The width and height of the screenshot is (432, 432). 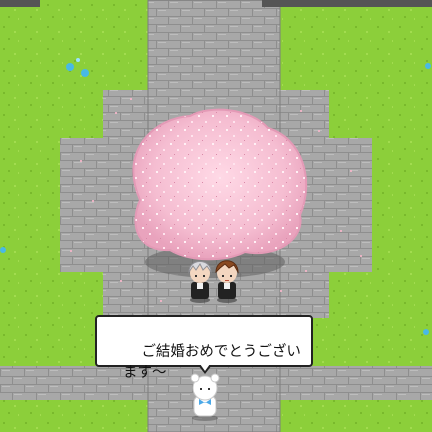 What do you see at coordinates (205, 367) in the screenshot?
I see `speech-bubble-tail-fill` at bounding box center [205, 367].